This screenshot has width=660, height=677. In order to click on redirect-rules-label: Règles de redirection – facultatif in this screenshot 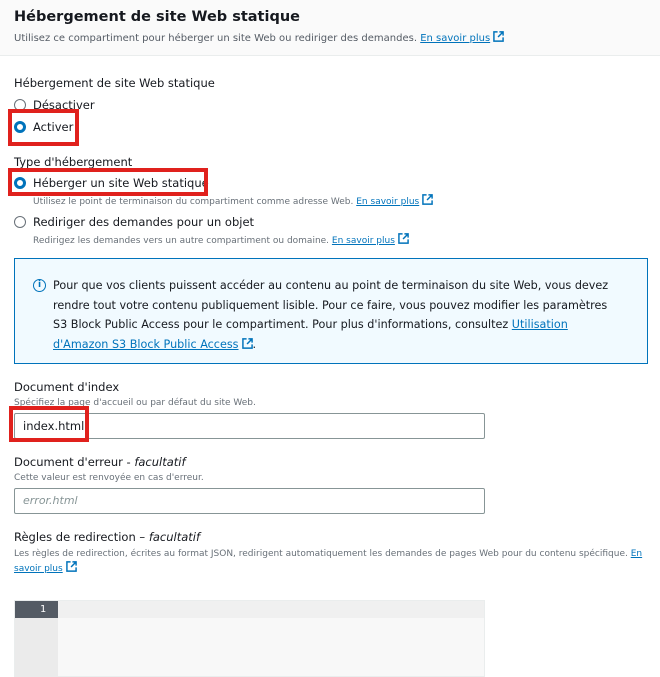, I will do `click(107, 537)`.